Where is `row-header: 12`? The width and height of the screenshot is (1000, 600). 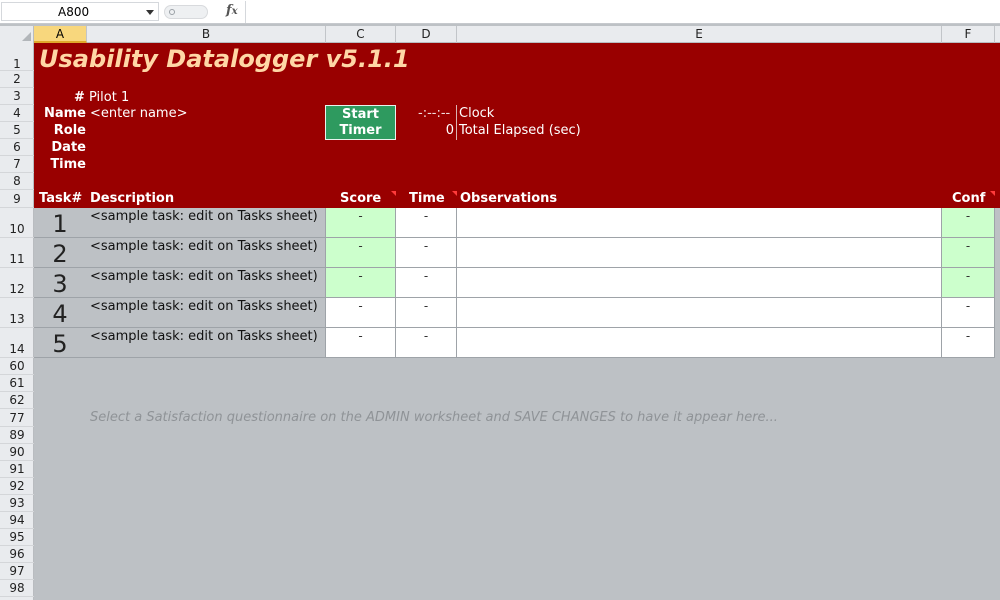
row-header: 12 is located at coordinates (17, 283).